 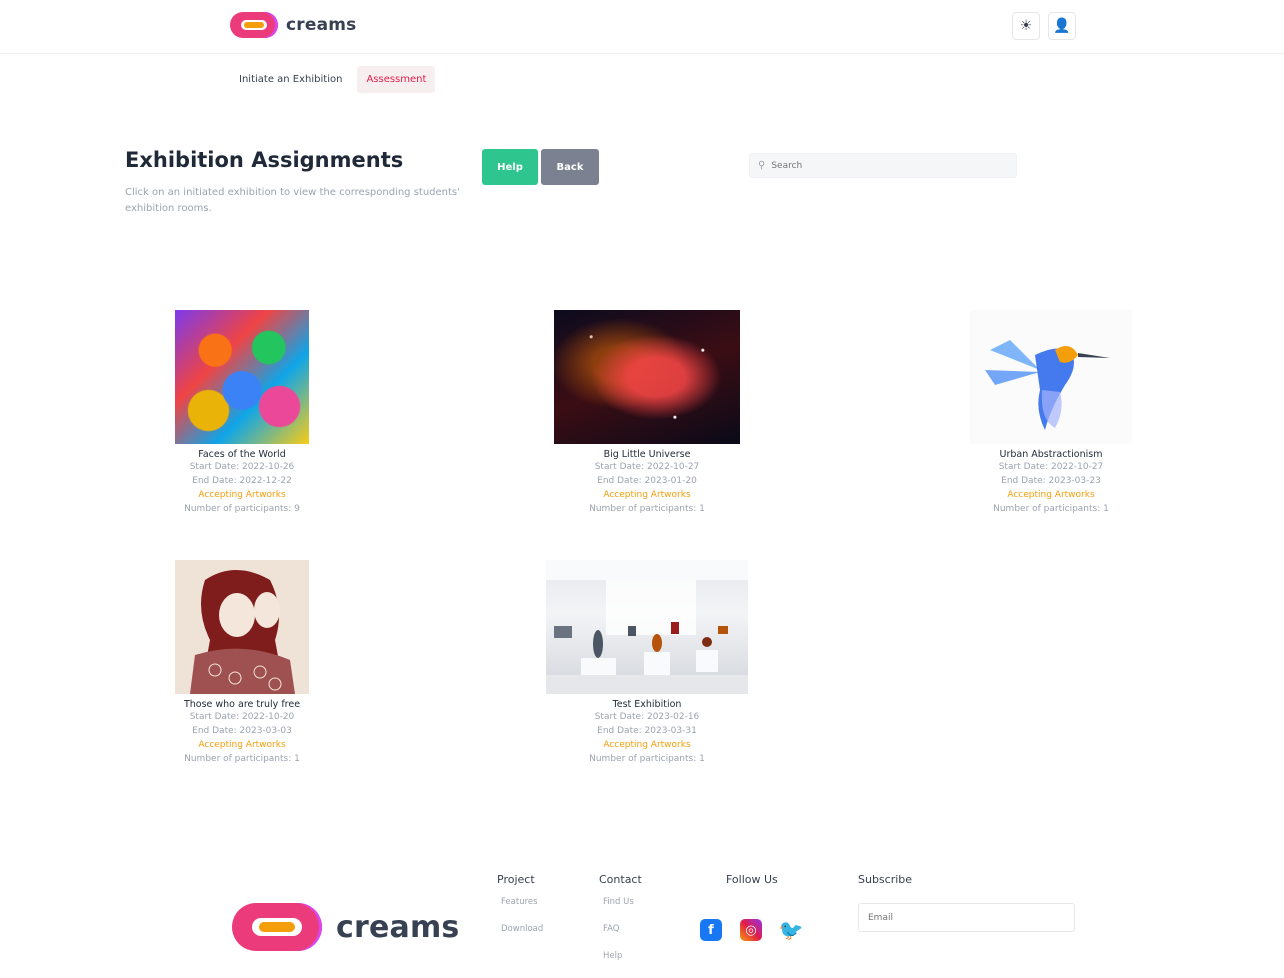 I want to click on footer-link-help: Help, so click(x=612, y=956).